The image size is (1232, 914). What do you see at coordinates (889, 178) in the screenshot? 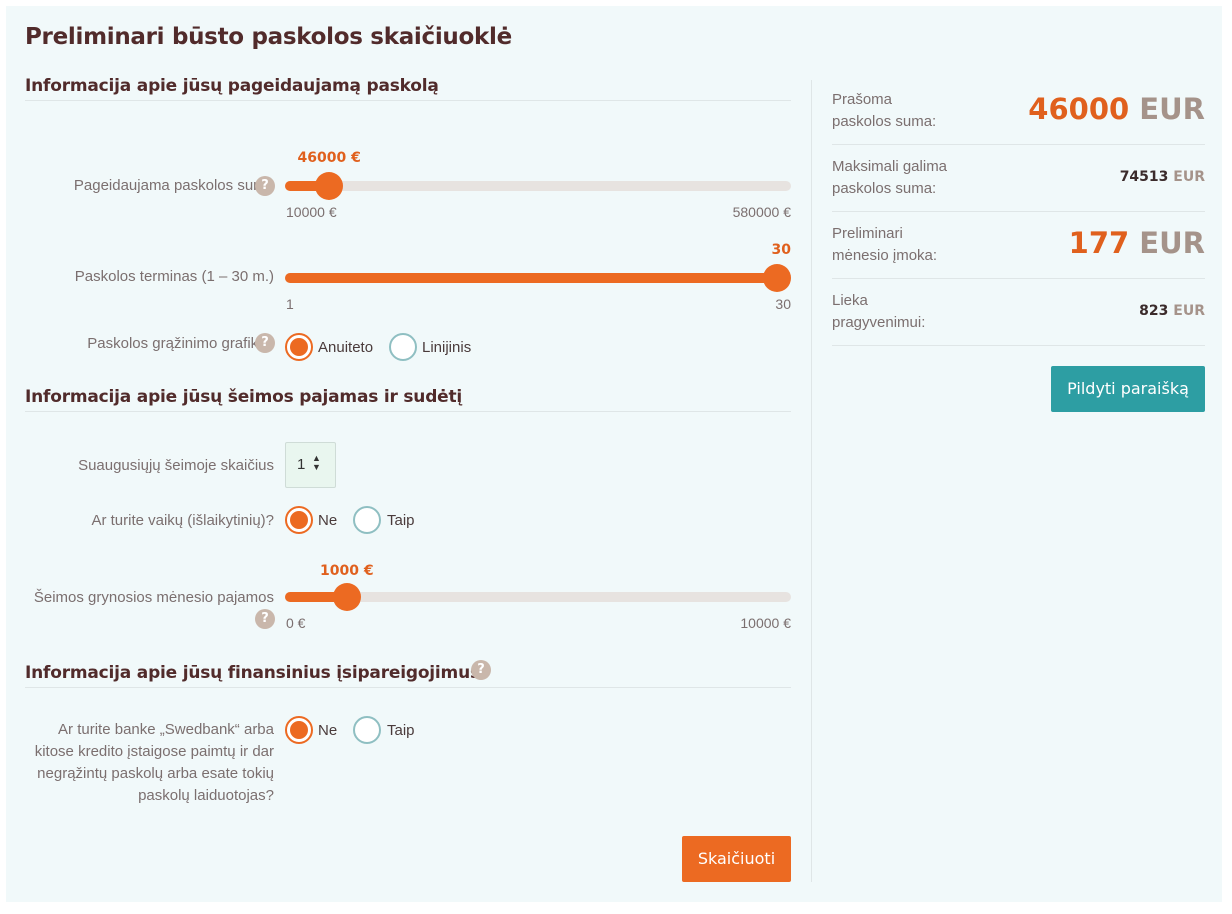
I see `summary-label: Maksimali galima paskolos suma:` at bounding box center [889, 178].